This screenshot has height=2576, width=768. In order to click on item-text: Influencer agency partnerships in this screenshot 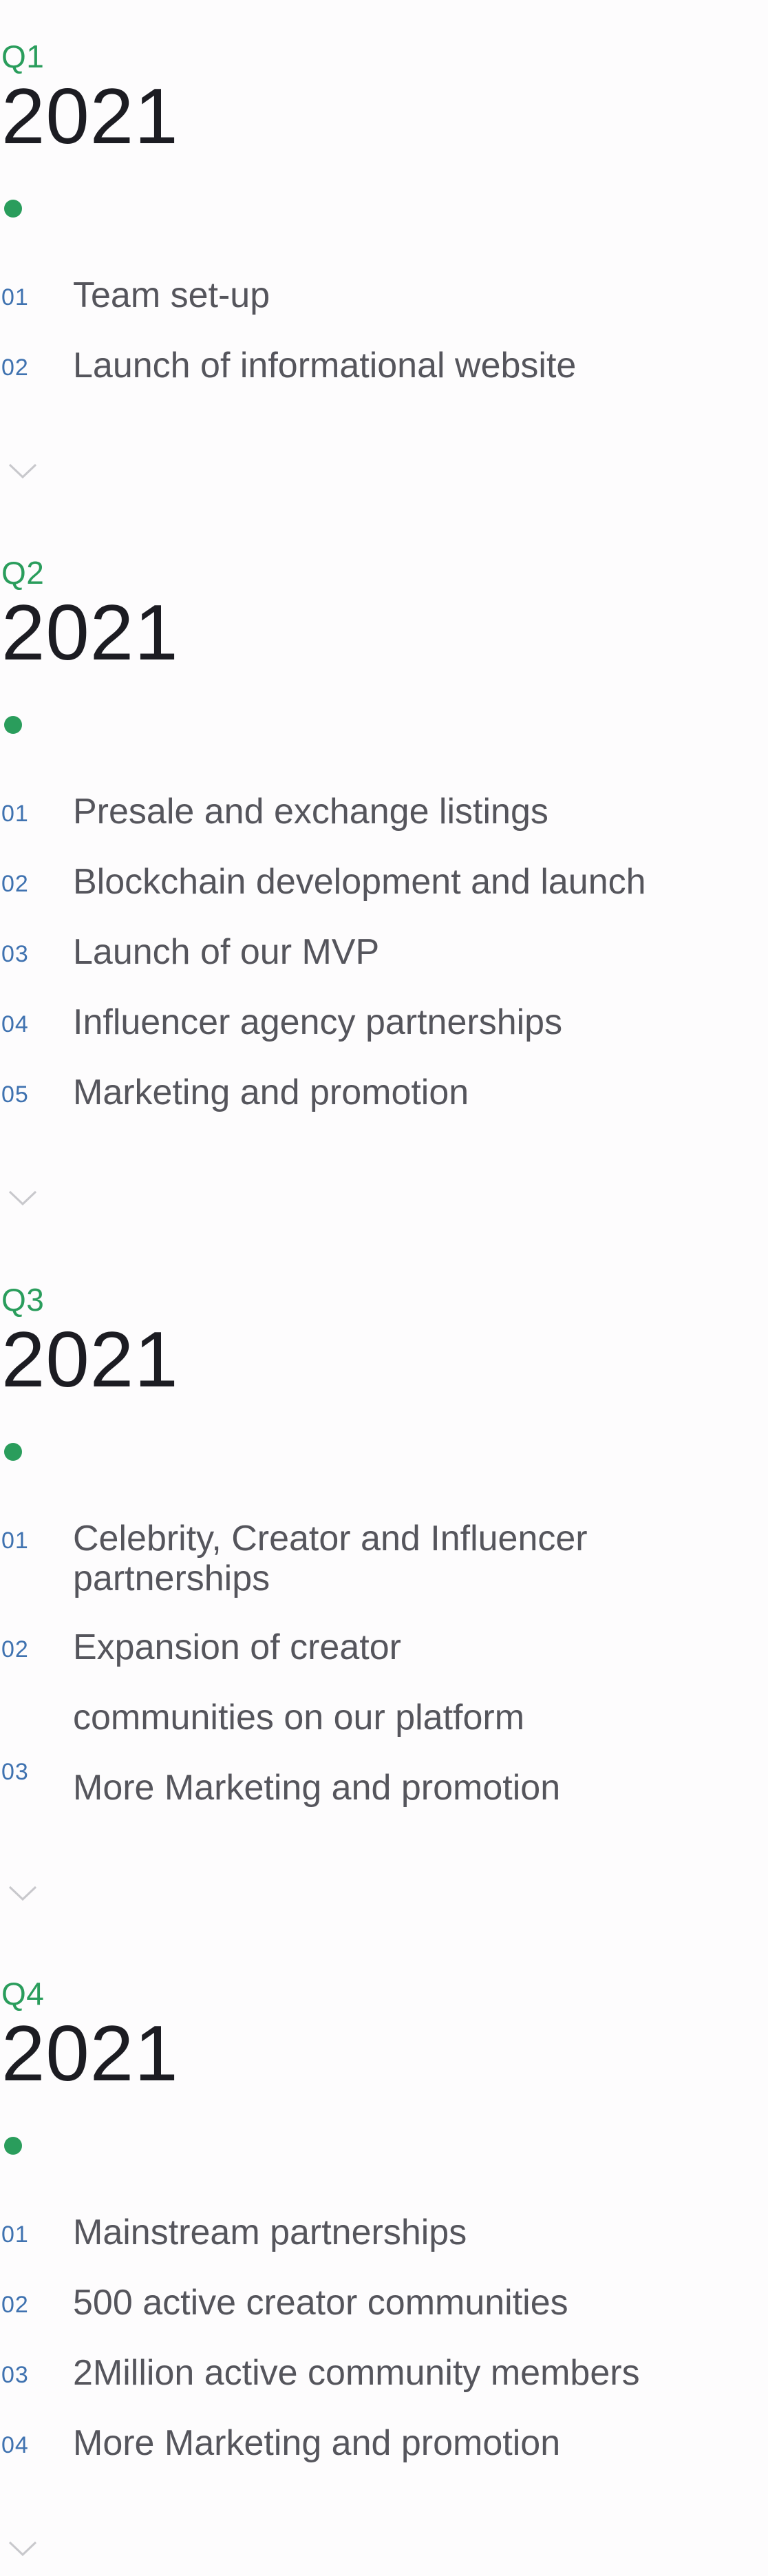, I will do `click(318, 1022)`.